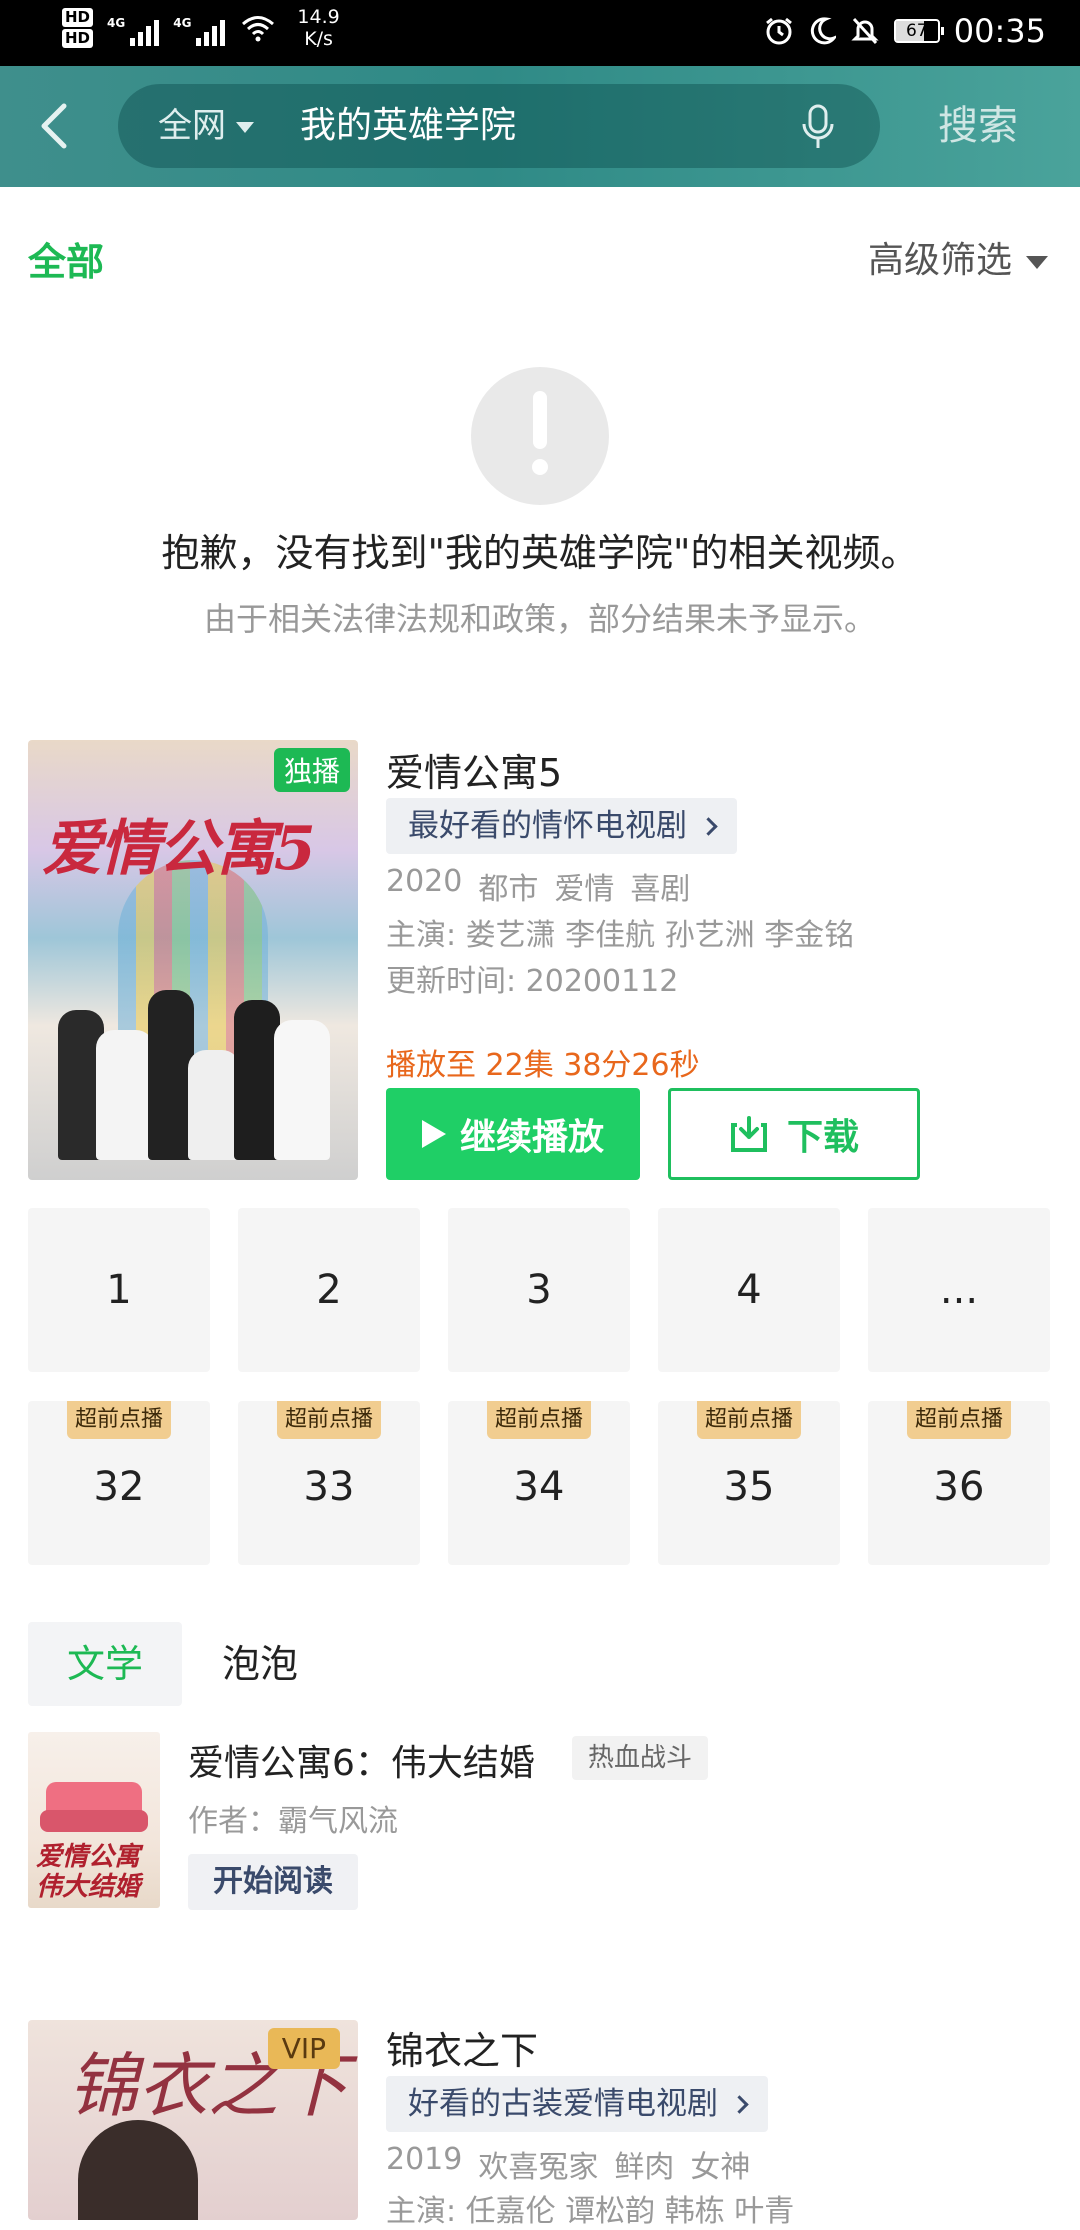  Describe the element at coordinates (105, 1664) in the screenshot. I see `tab-literature: 文学` at that location.